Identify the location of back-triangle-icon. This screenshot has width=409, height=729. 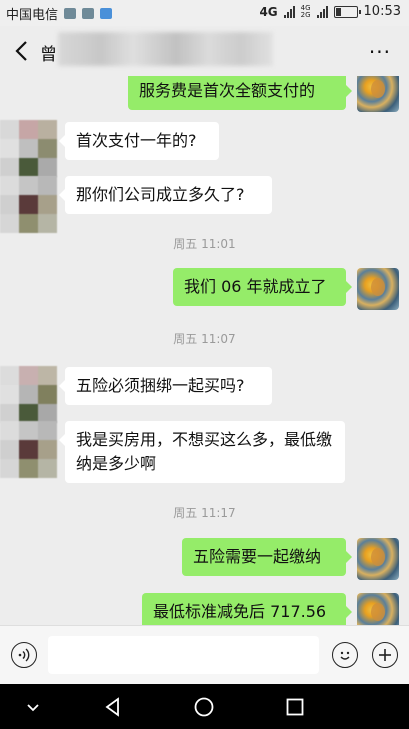
(113, 707).